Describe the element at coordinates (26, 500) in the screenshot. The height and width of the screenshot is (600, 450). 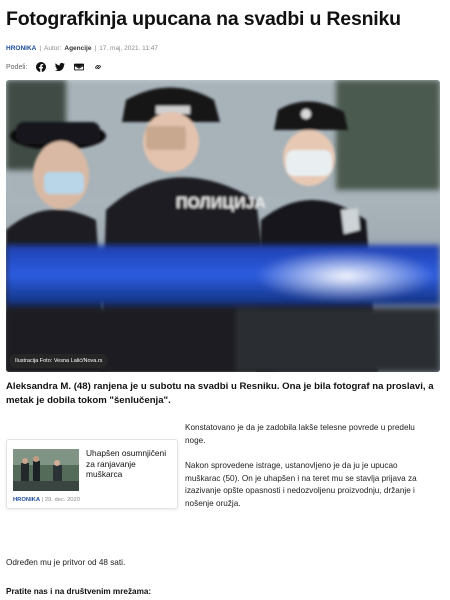
I see `related-category: HRONIKA` at that location.